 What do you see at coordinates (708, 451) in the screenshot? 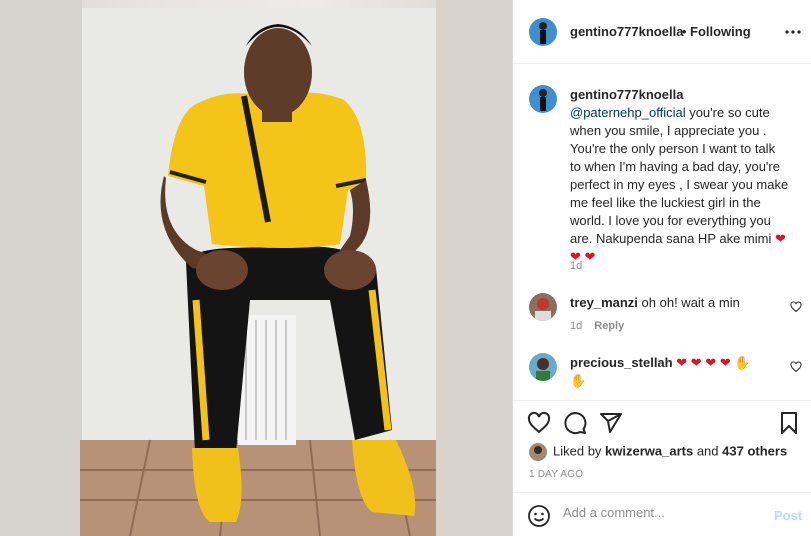
I see `likes-and: and` at bounding box center [708, 451].